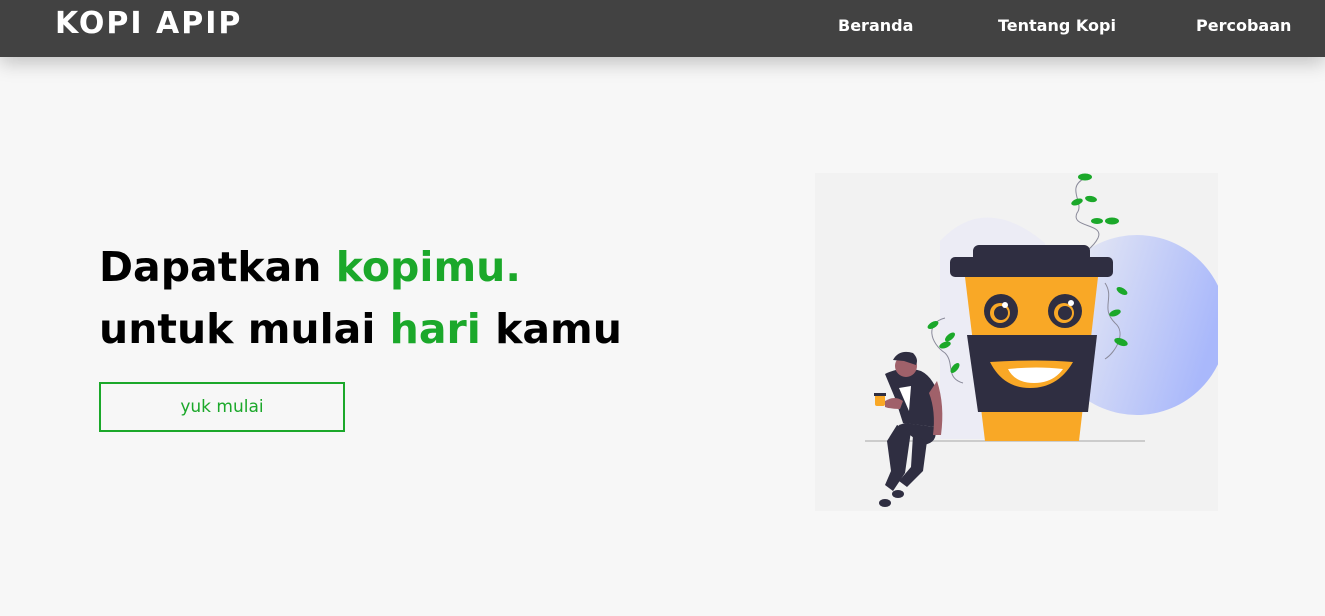 Image resolution: width=1325 pixels, height=616 pixels. I want to click on coffee-cup-character-icon, so click(1041, 340).